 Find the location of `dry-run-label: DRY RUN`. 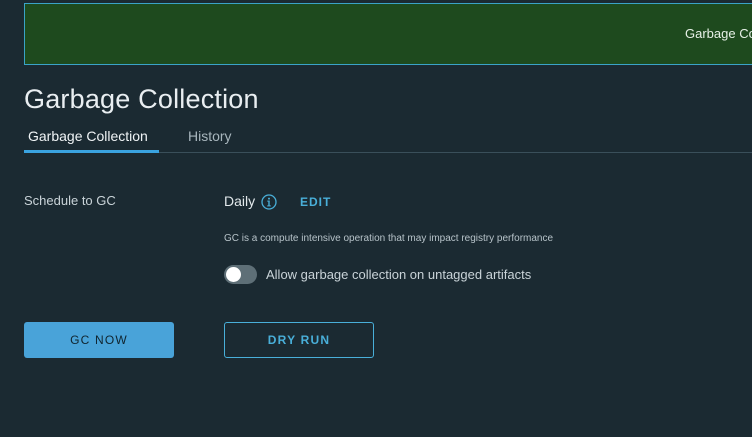

dry-run-label: DRY RUN is located at coordinates (299, 340).